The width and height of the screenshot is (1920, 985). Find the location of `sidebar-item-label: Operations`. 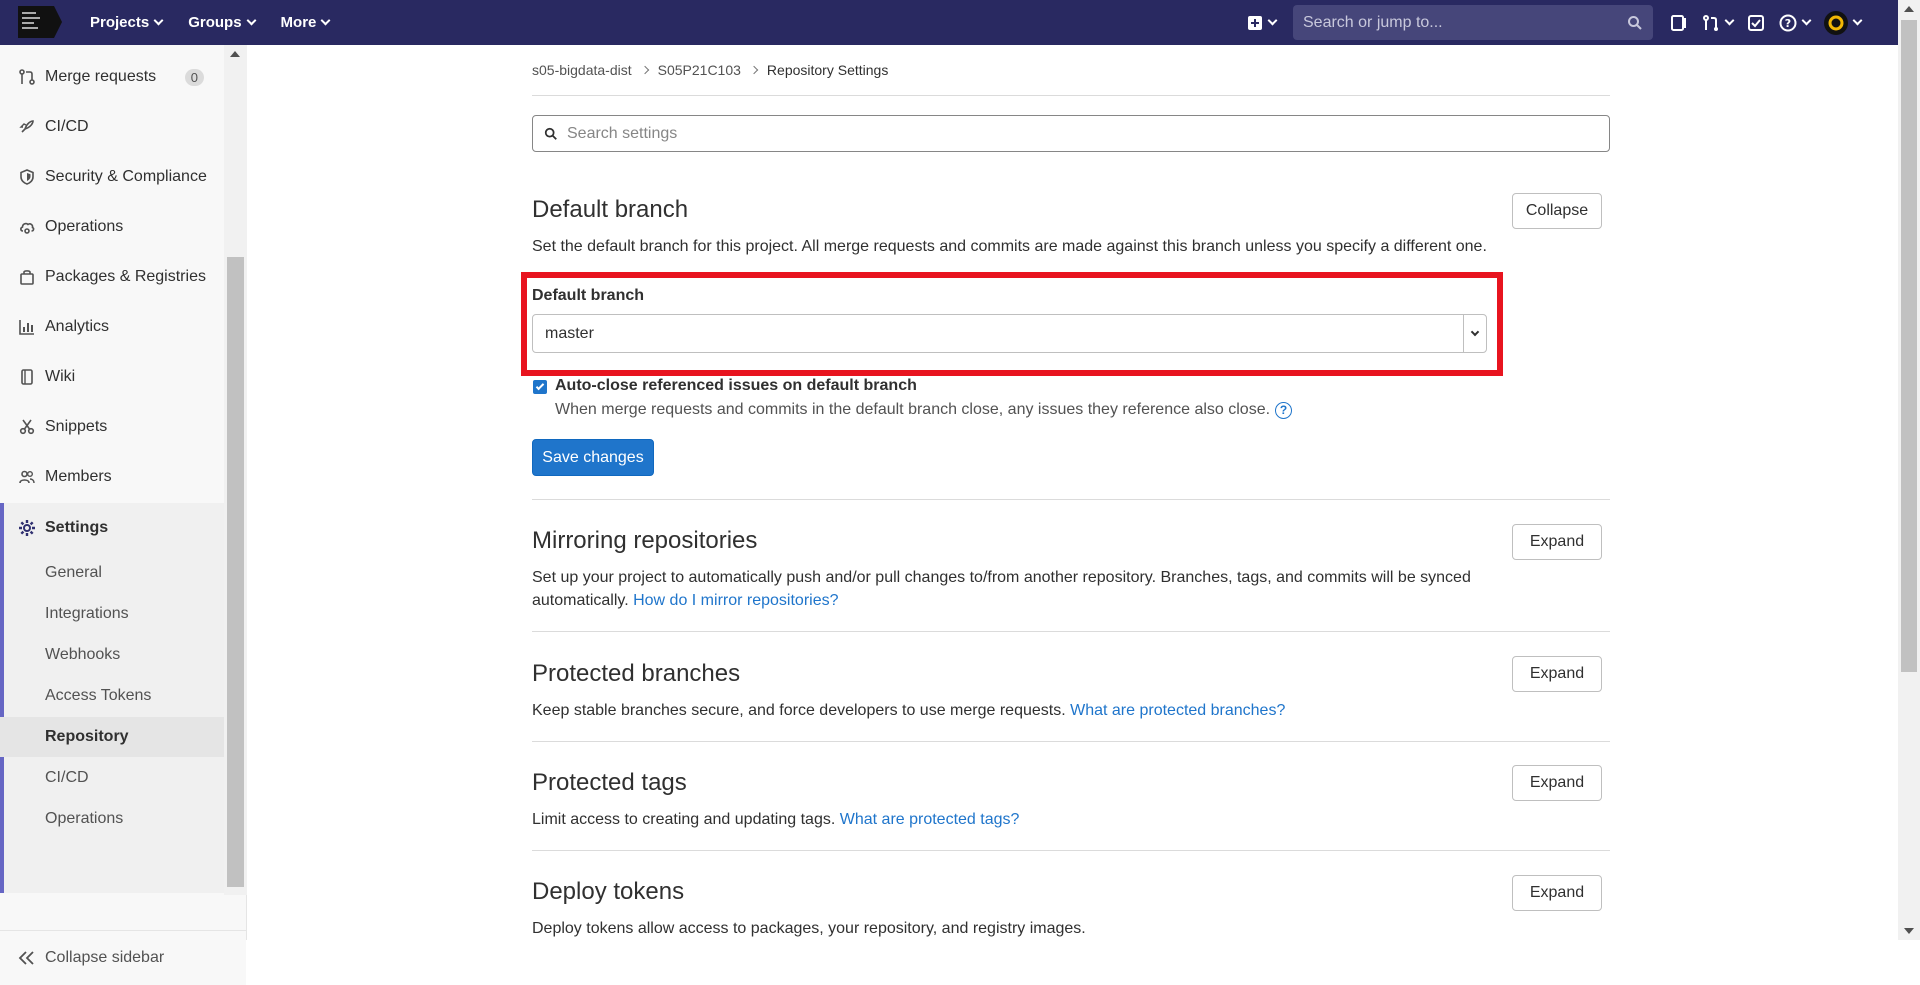

sidebar-item-label: Operations is located at coordinates (84, 226).